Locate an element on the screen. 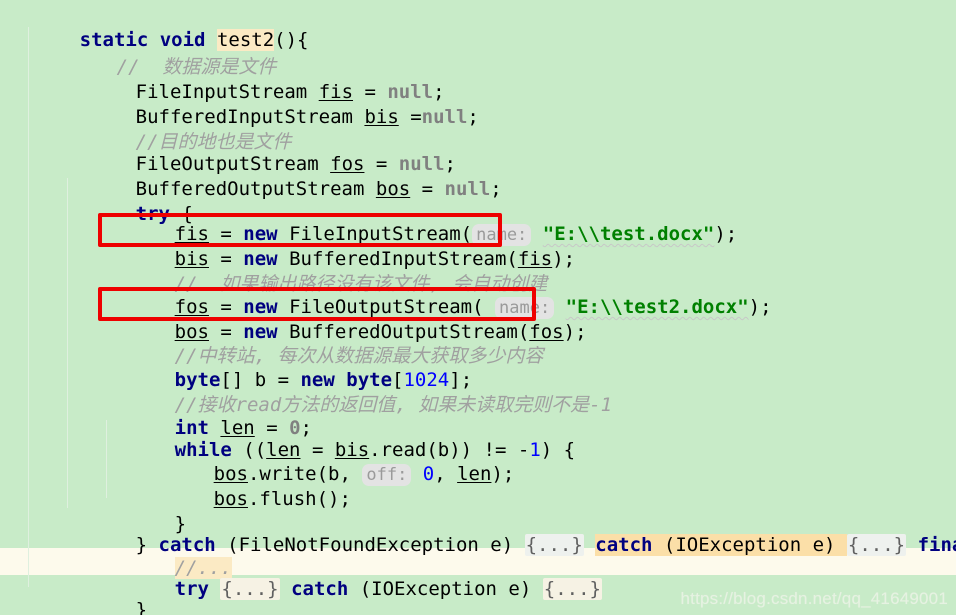  line-1-tail: (){ is located at coordinates (291, 40).